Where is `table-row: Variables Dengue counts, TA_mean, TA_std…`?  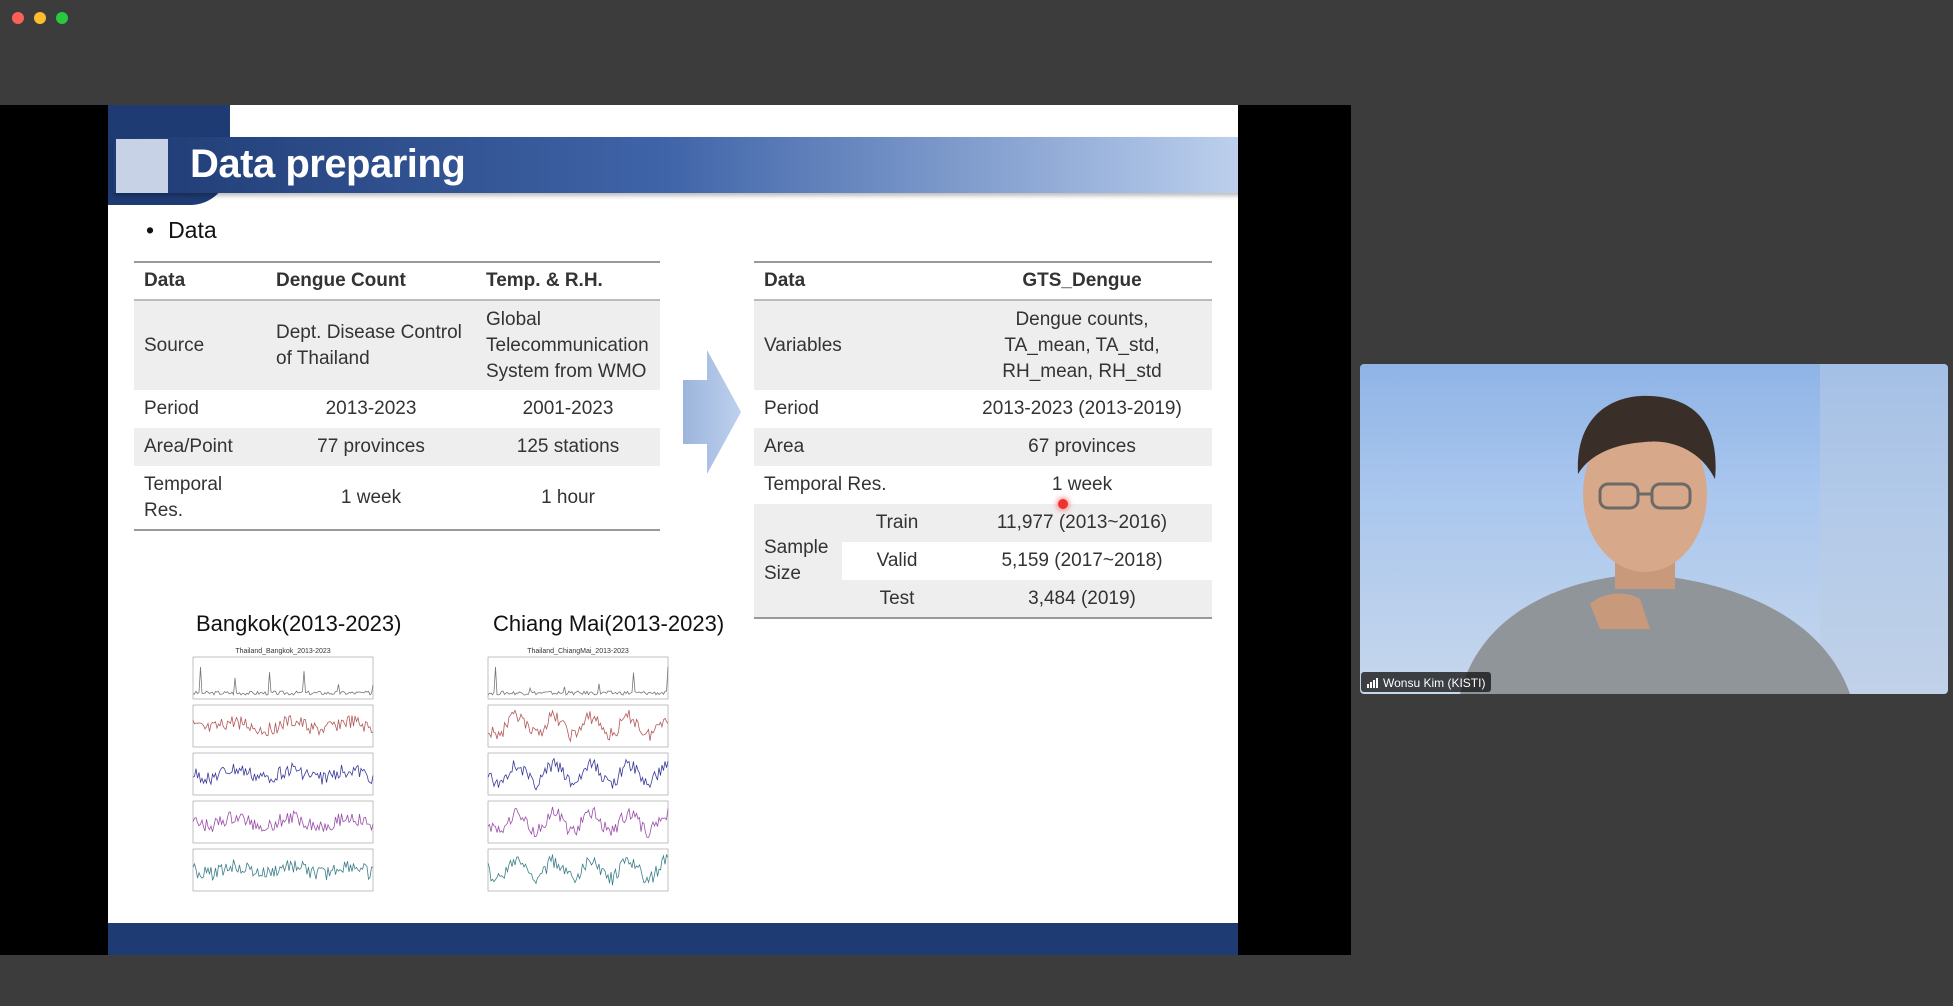 table-row: Variables Dengue counts, TA_mean, TA_std… is located at coordinates (983, 345).